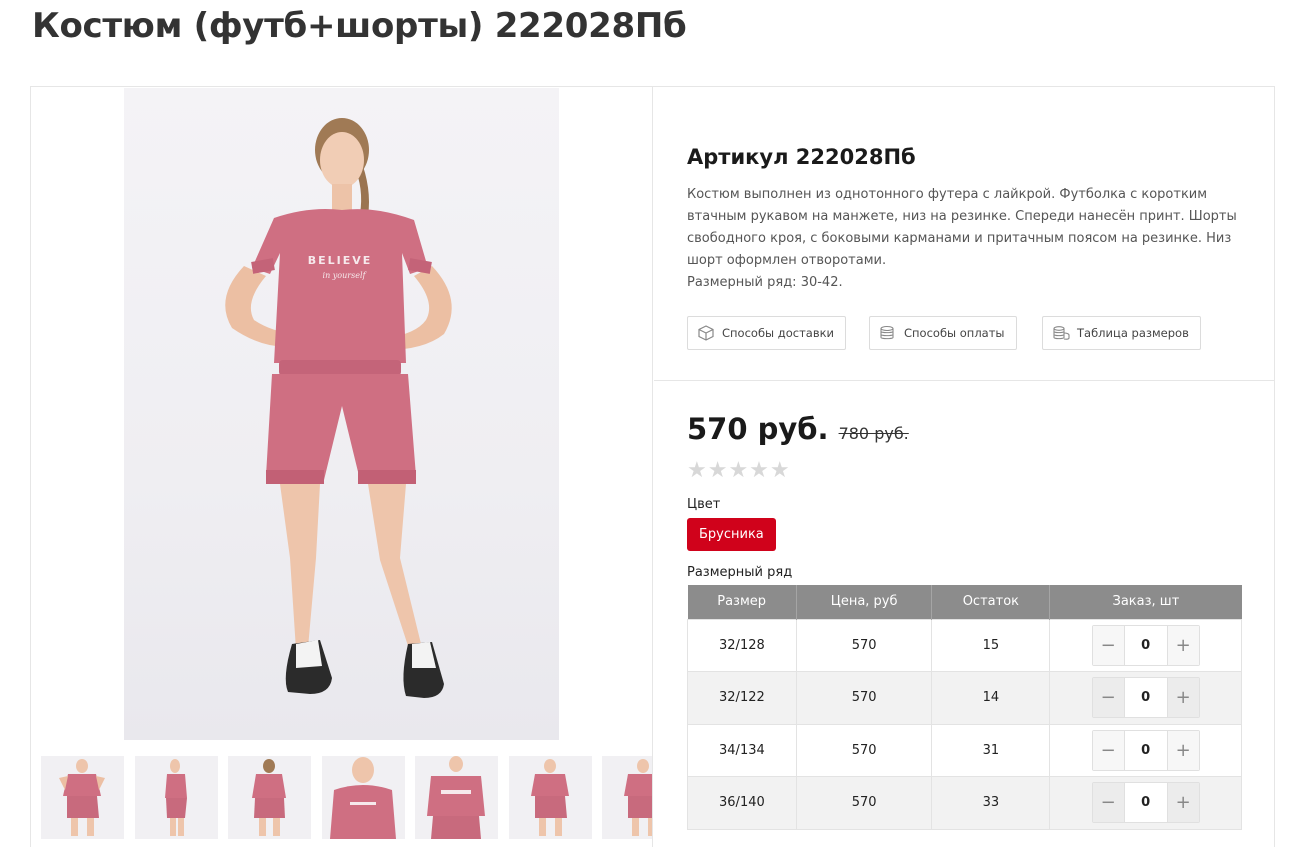 The image size is (1291, 847). I want to click on thumbnail-strip, so click(346, 798).